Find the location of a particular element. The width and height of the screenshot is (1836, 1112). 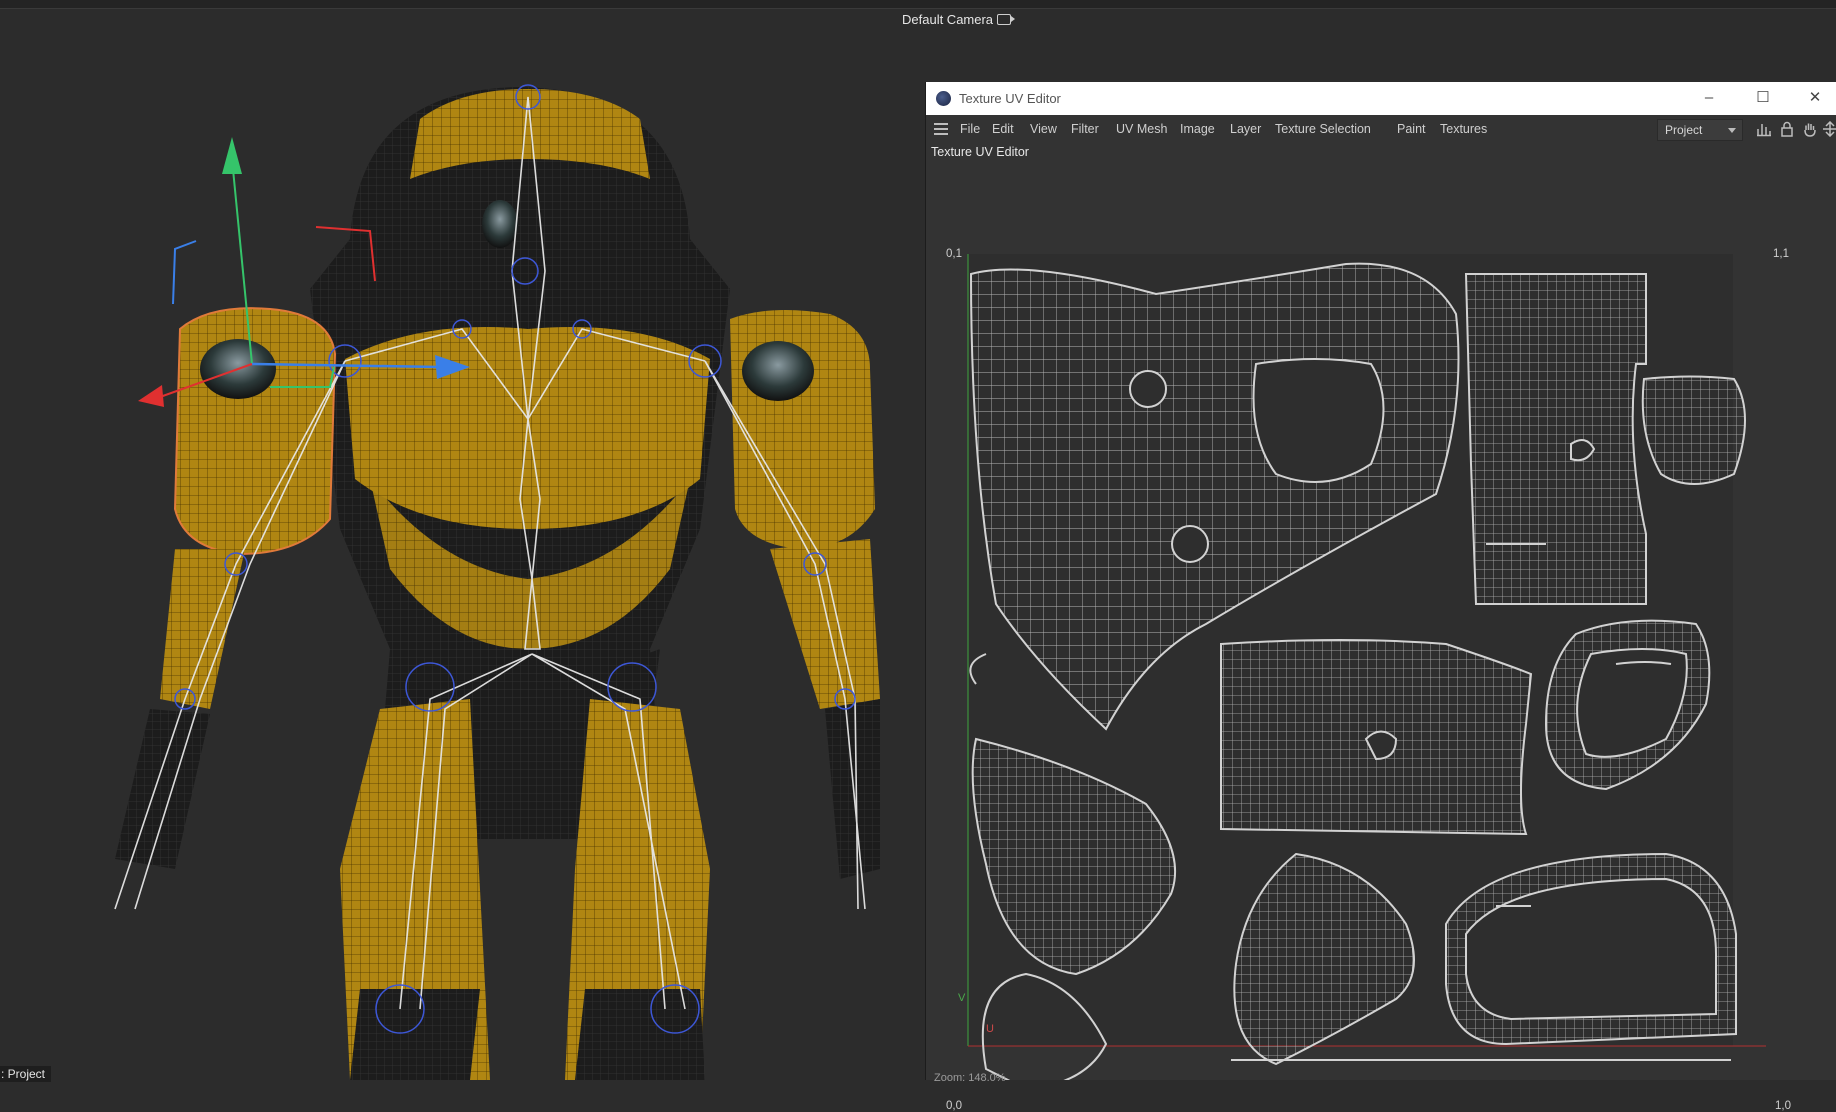

project-dropdown: Project is located at coordinates (1700, 130).